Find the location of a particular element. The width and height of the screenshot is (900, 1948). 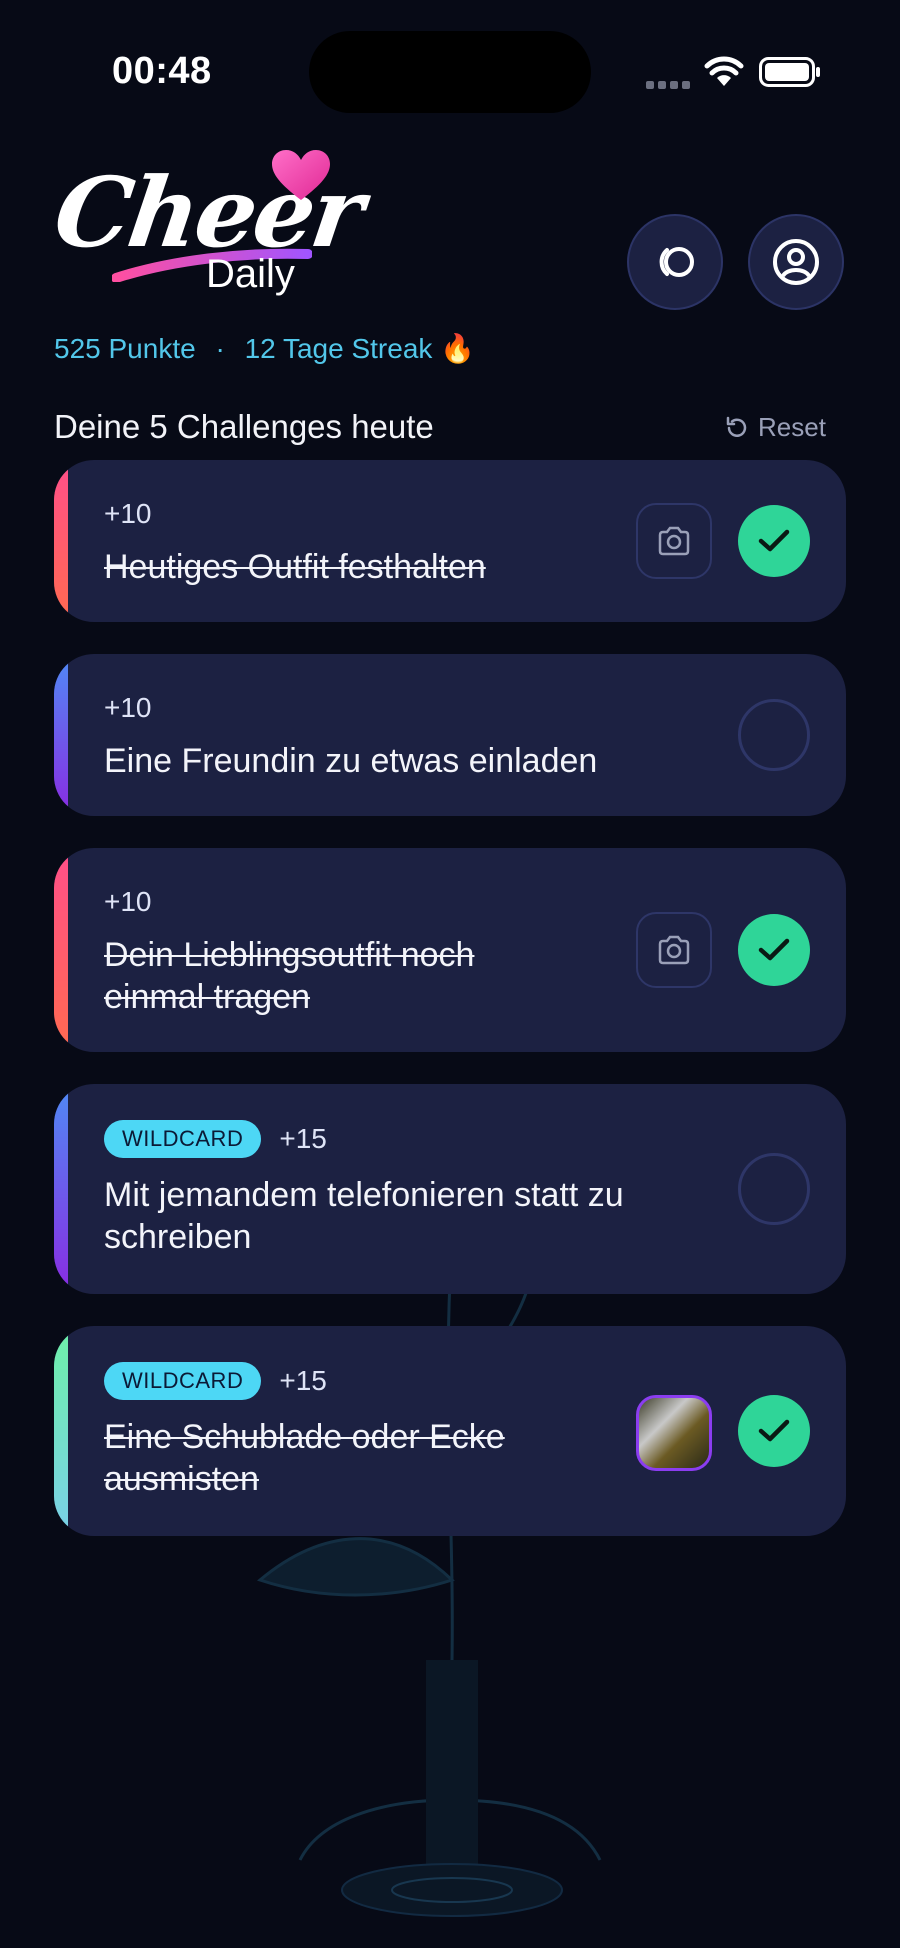

dynamic-island is located at coordinates (450, 72).